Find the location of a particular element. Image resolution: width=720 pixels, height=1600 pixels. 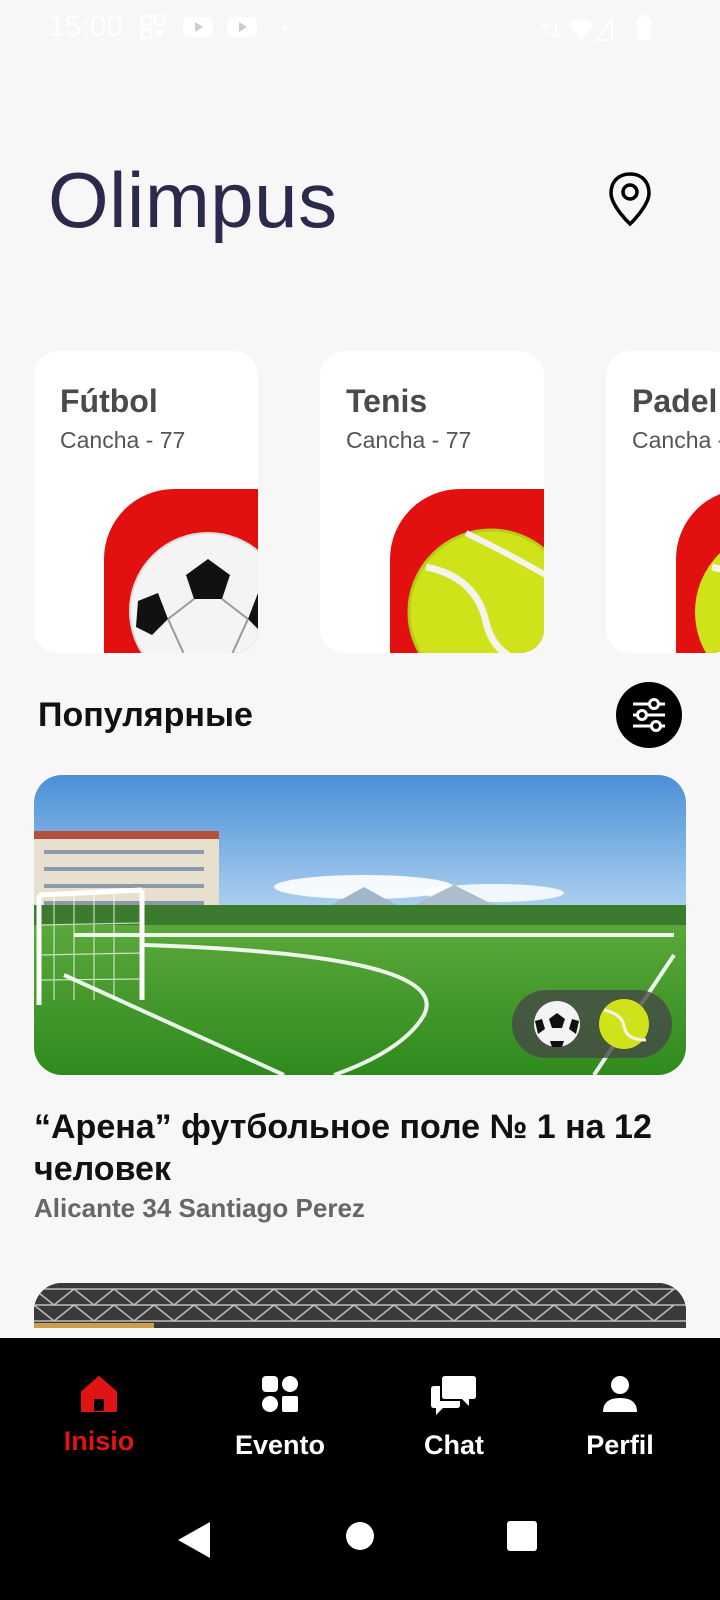

nav-item-perfil: Perfil is located at coordinates (620, 1411).